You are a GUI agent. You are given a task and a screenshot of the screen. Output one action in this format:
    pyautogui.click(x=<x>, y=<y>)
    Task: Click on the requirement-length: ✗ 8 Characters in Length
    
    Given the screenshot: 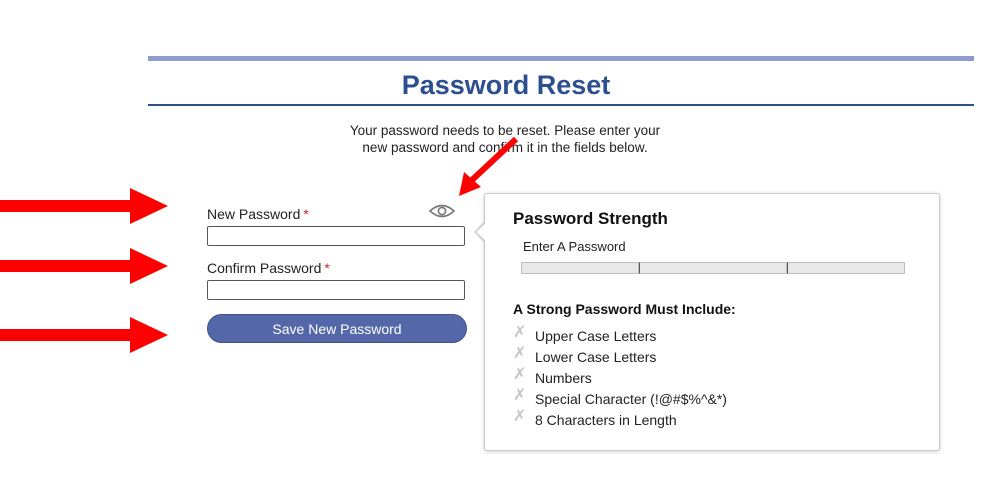 What is the action you would take?
    pyautogui.click(x=620, y=418)
    